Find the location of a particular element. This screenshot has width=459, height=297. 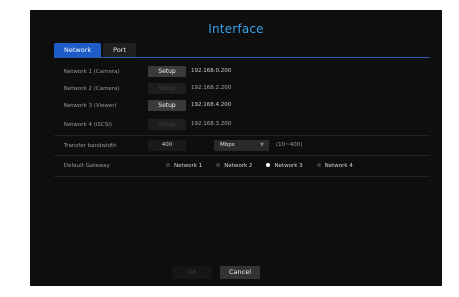

network-1-ip: 192.168.0.200 is located at coordinates (211, 71).